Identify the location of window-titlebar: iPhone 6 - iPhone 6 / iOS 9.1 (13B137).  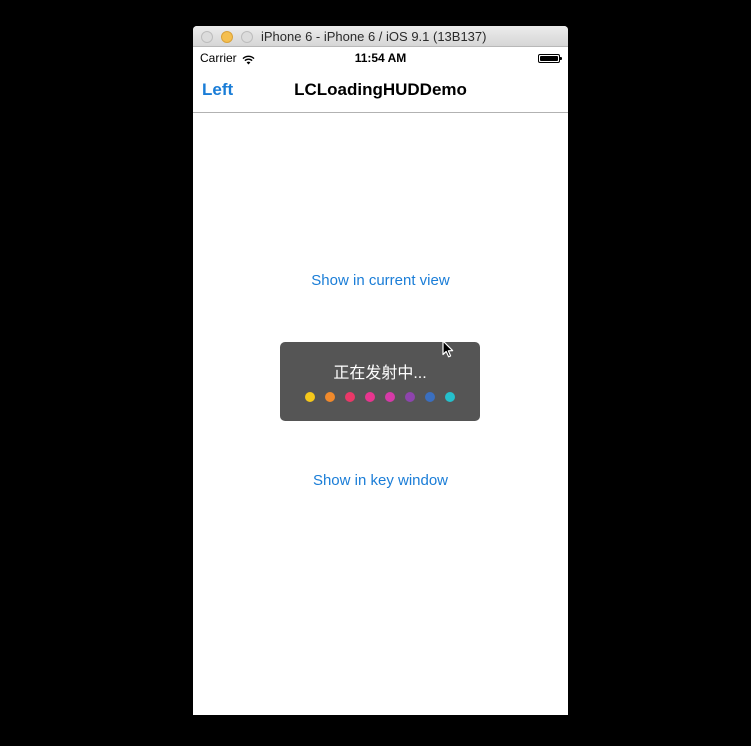
(380, 36).